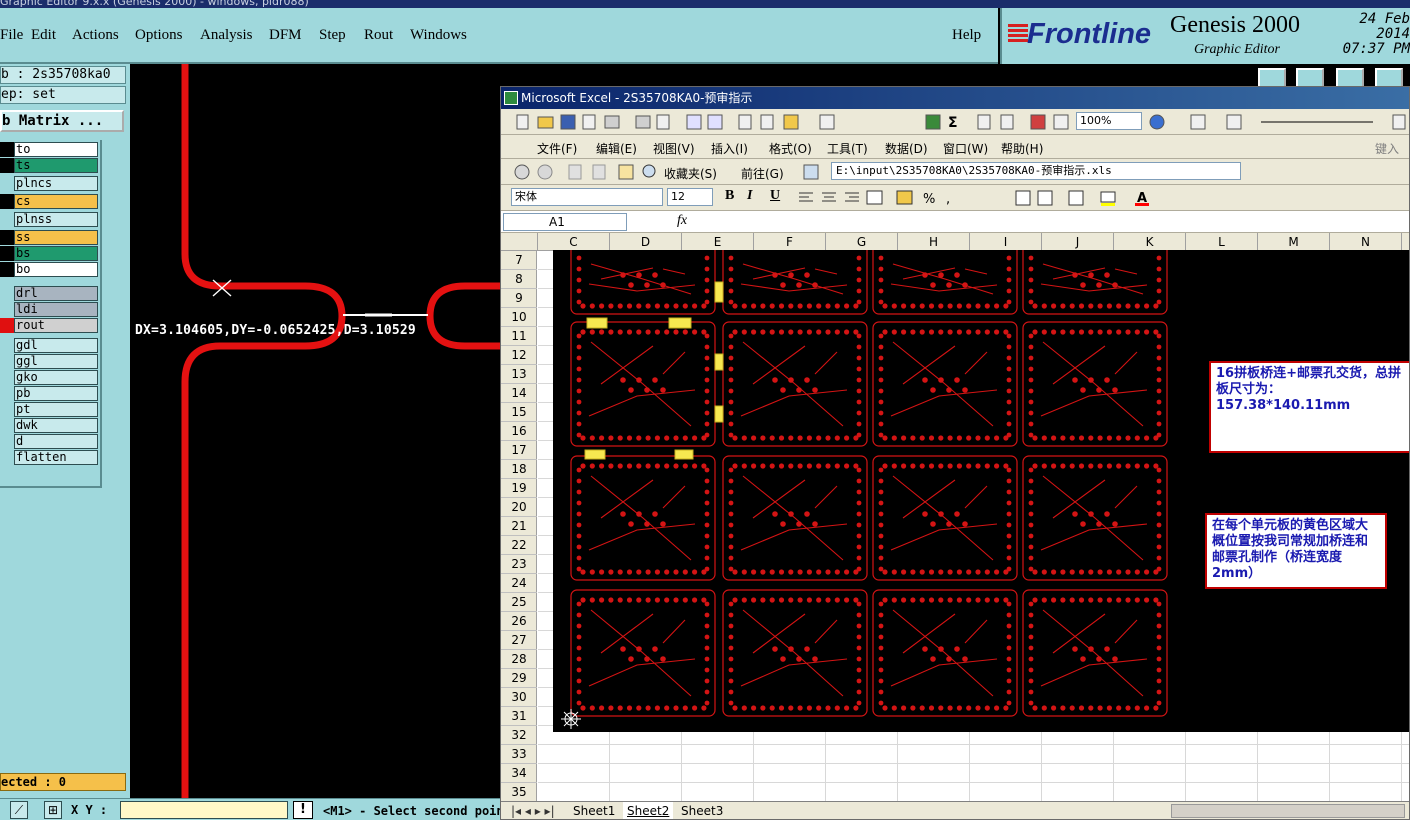 Image resolution: width=1410 pixels, height=820 pixels. I want to click on xl-menu-file: 文件(F), so click(557, 148).